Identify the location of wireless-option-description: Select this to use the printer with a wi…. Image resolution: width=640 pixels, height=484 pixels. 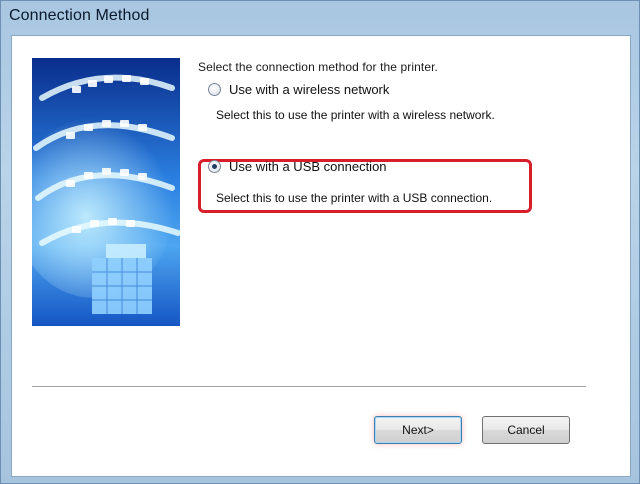
(355, 115).